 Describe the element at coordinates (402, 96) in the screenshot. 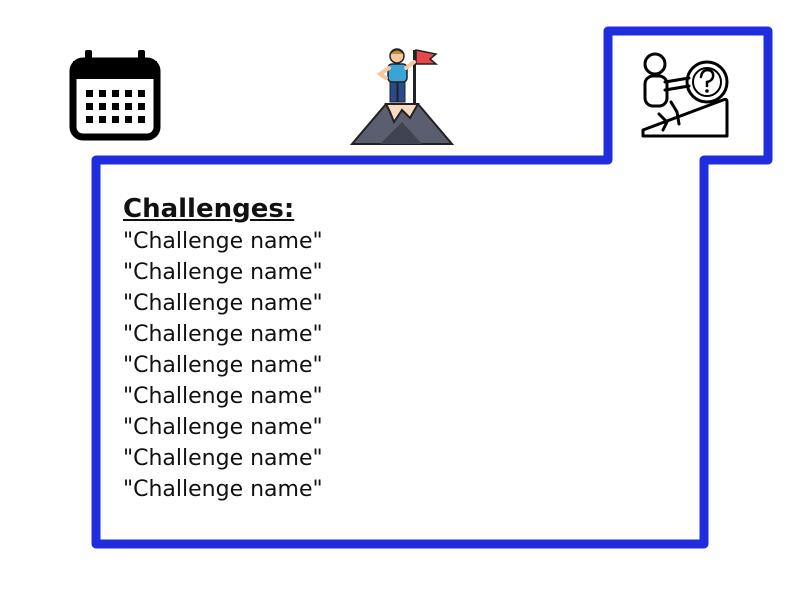

I see `mountain-summit-flag-icon` at that location.